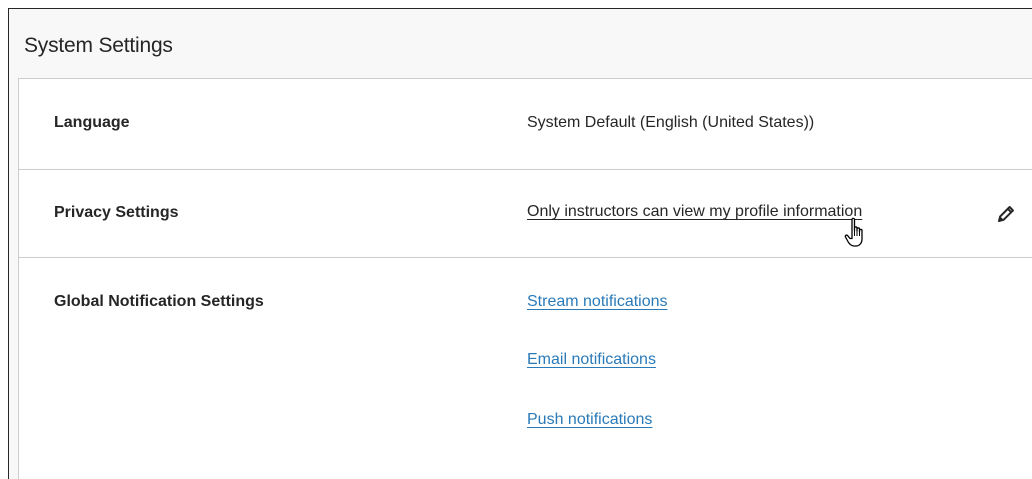 The height and width of the screenshot is (479, 1032). Describe the element at coordinates (159, 301) in the screenshot. I see `notifications-label: Global Notification Settings` at that location.